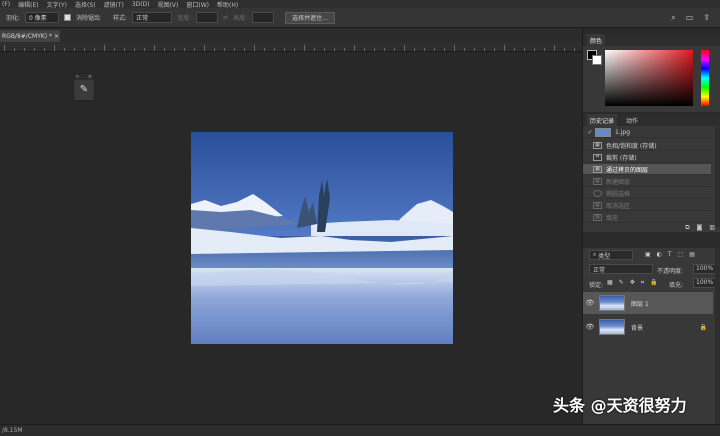 The height and width of the screenshot is (436, 720). Describe the element at coordinates (717, 177) in the screenshot. I see `history-scrollbar` at that location.